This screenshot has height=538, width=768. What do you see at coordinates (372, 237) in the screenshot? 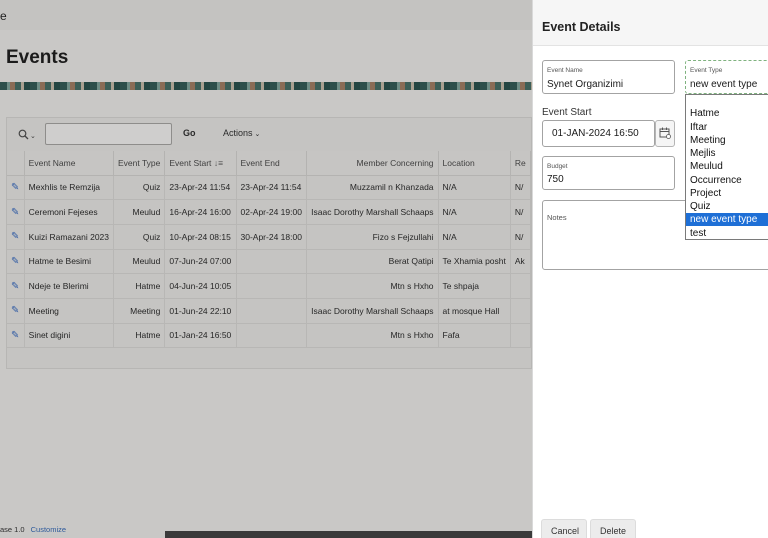
I see `table-cell: Fizo s Fejzullahi` at bounding box center [372, 237].